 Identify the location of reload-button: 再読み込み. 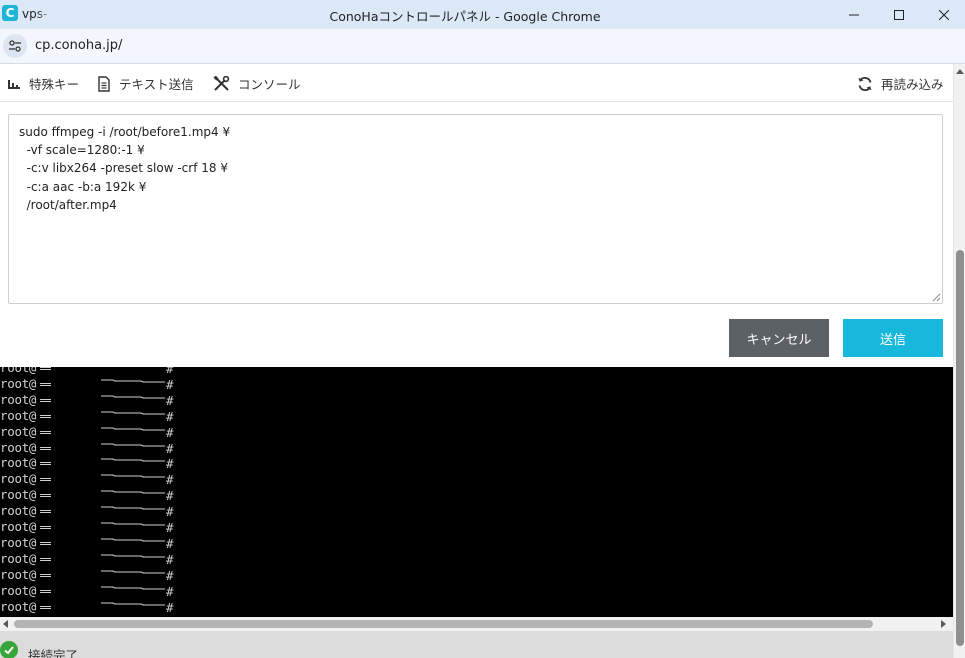
(900, 83).